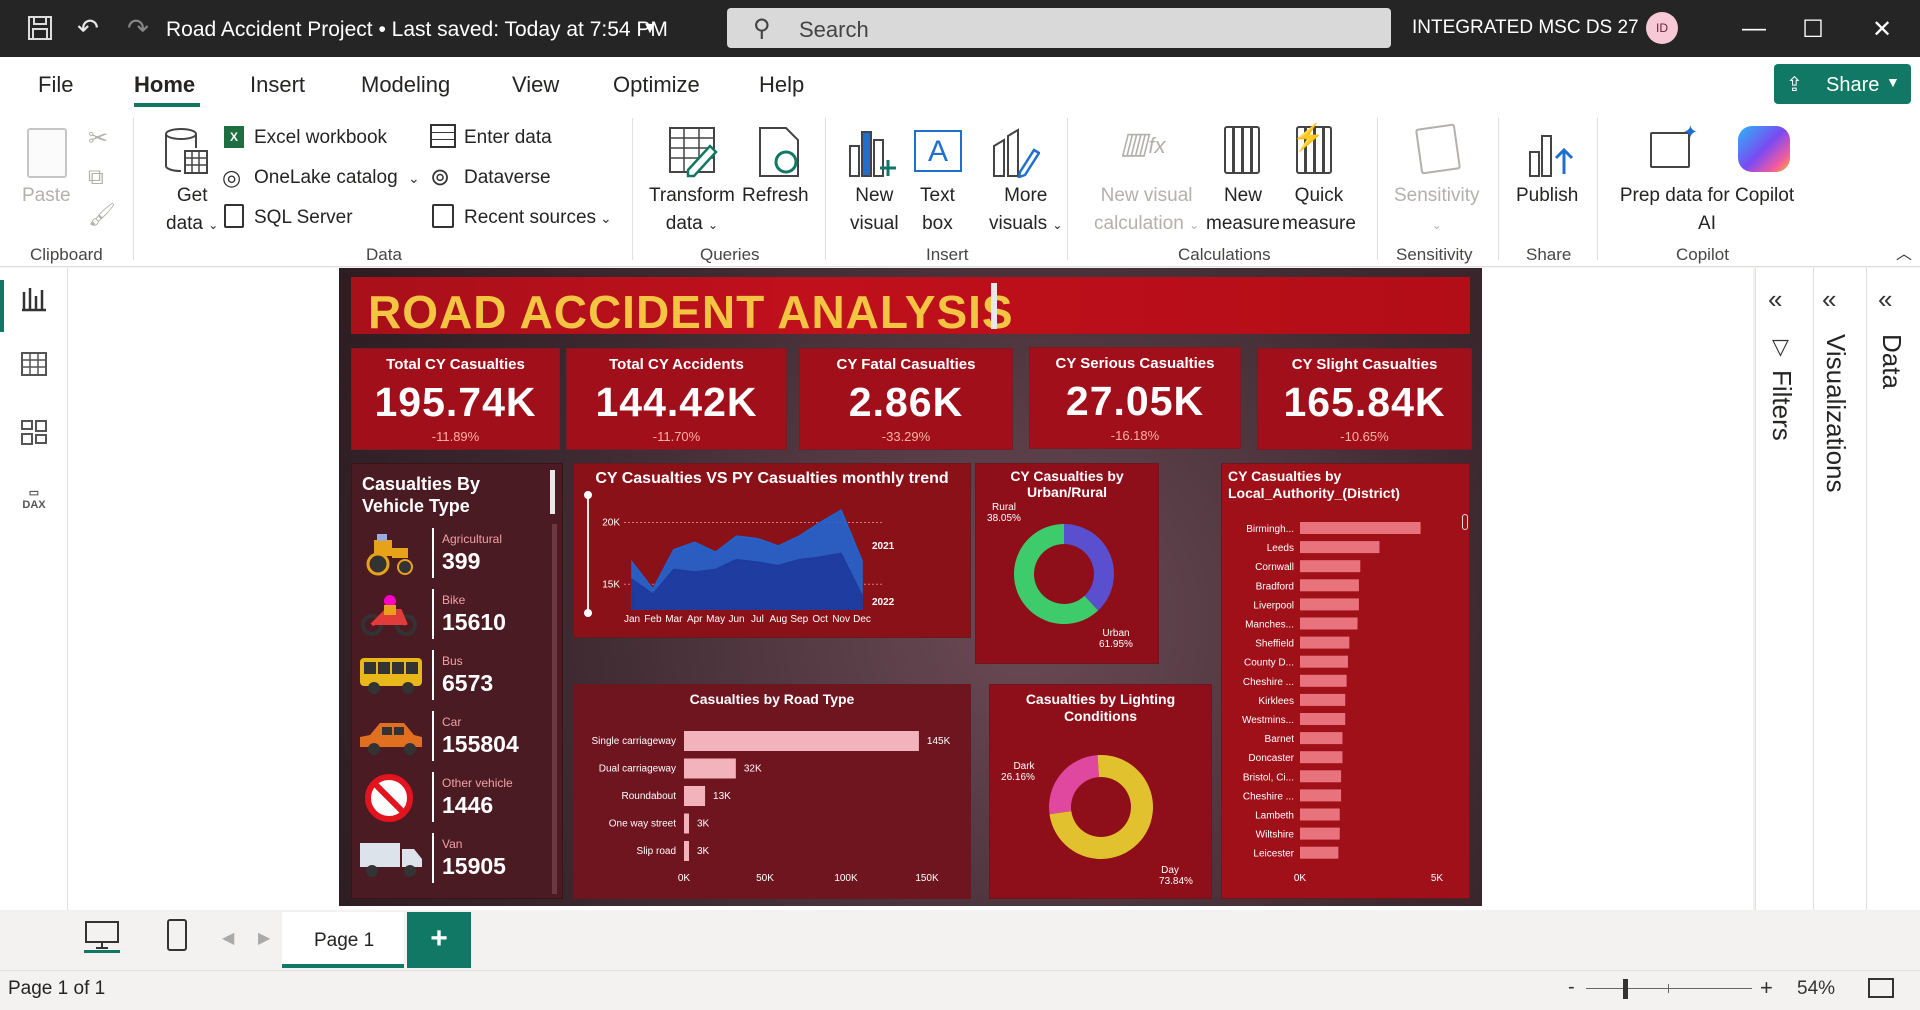 This screenshot has height=1010, width=1920. I want to click on dataverse-button: Dataverse, so click(507, 178).